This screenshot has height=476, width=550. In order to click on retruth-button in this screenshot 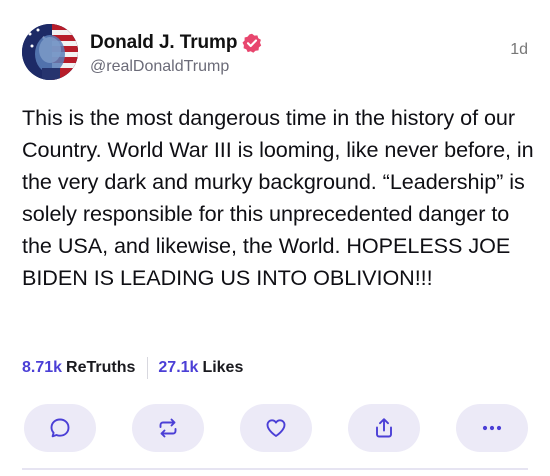, I will do `click(168, 428)`.